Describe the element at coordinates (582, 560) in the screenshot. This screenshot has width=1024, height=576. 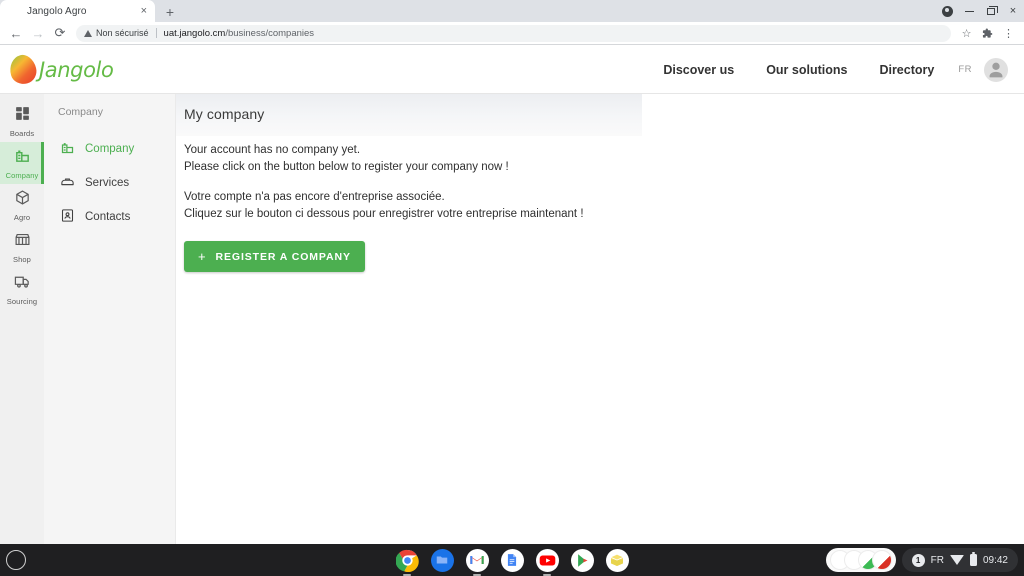
I see `play-store-app-icon` at that location.